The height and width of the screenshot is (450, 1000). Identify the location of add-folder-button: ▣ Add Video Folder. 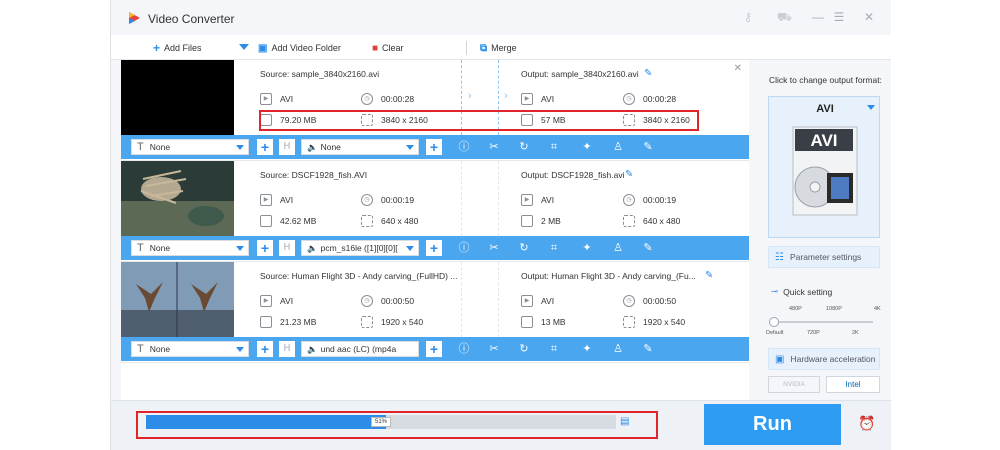
(299, 48).